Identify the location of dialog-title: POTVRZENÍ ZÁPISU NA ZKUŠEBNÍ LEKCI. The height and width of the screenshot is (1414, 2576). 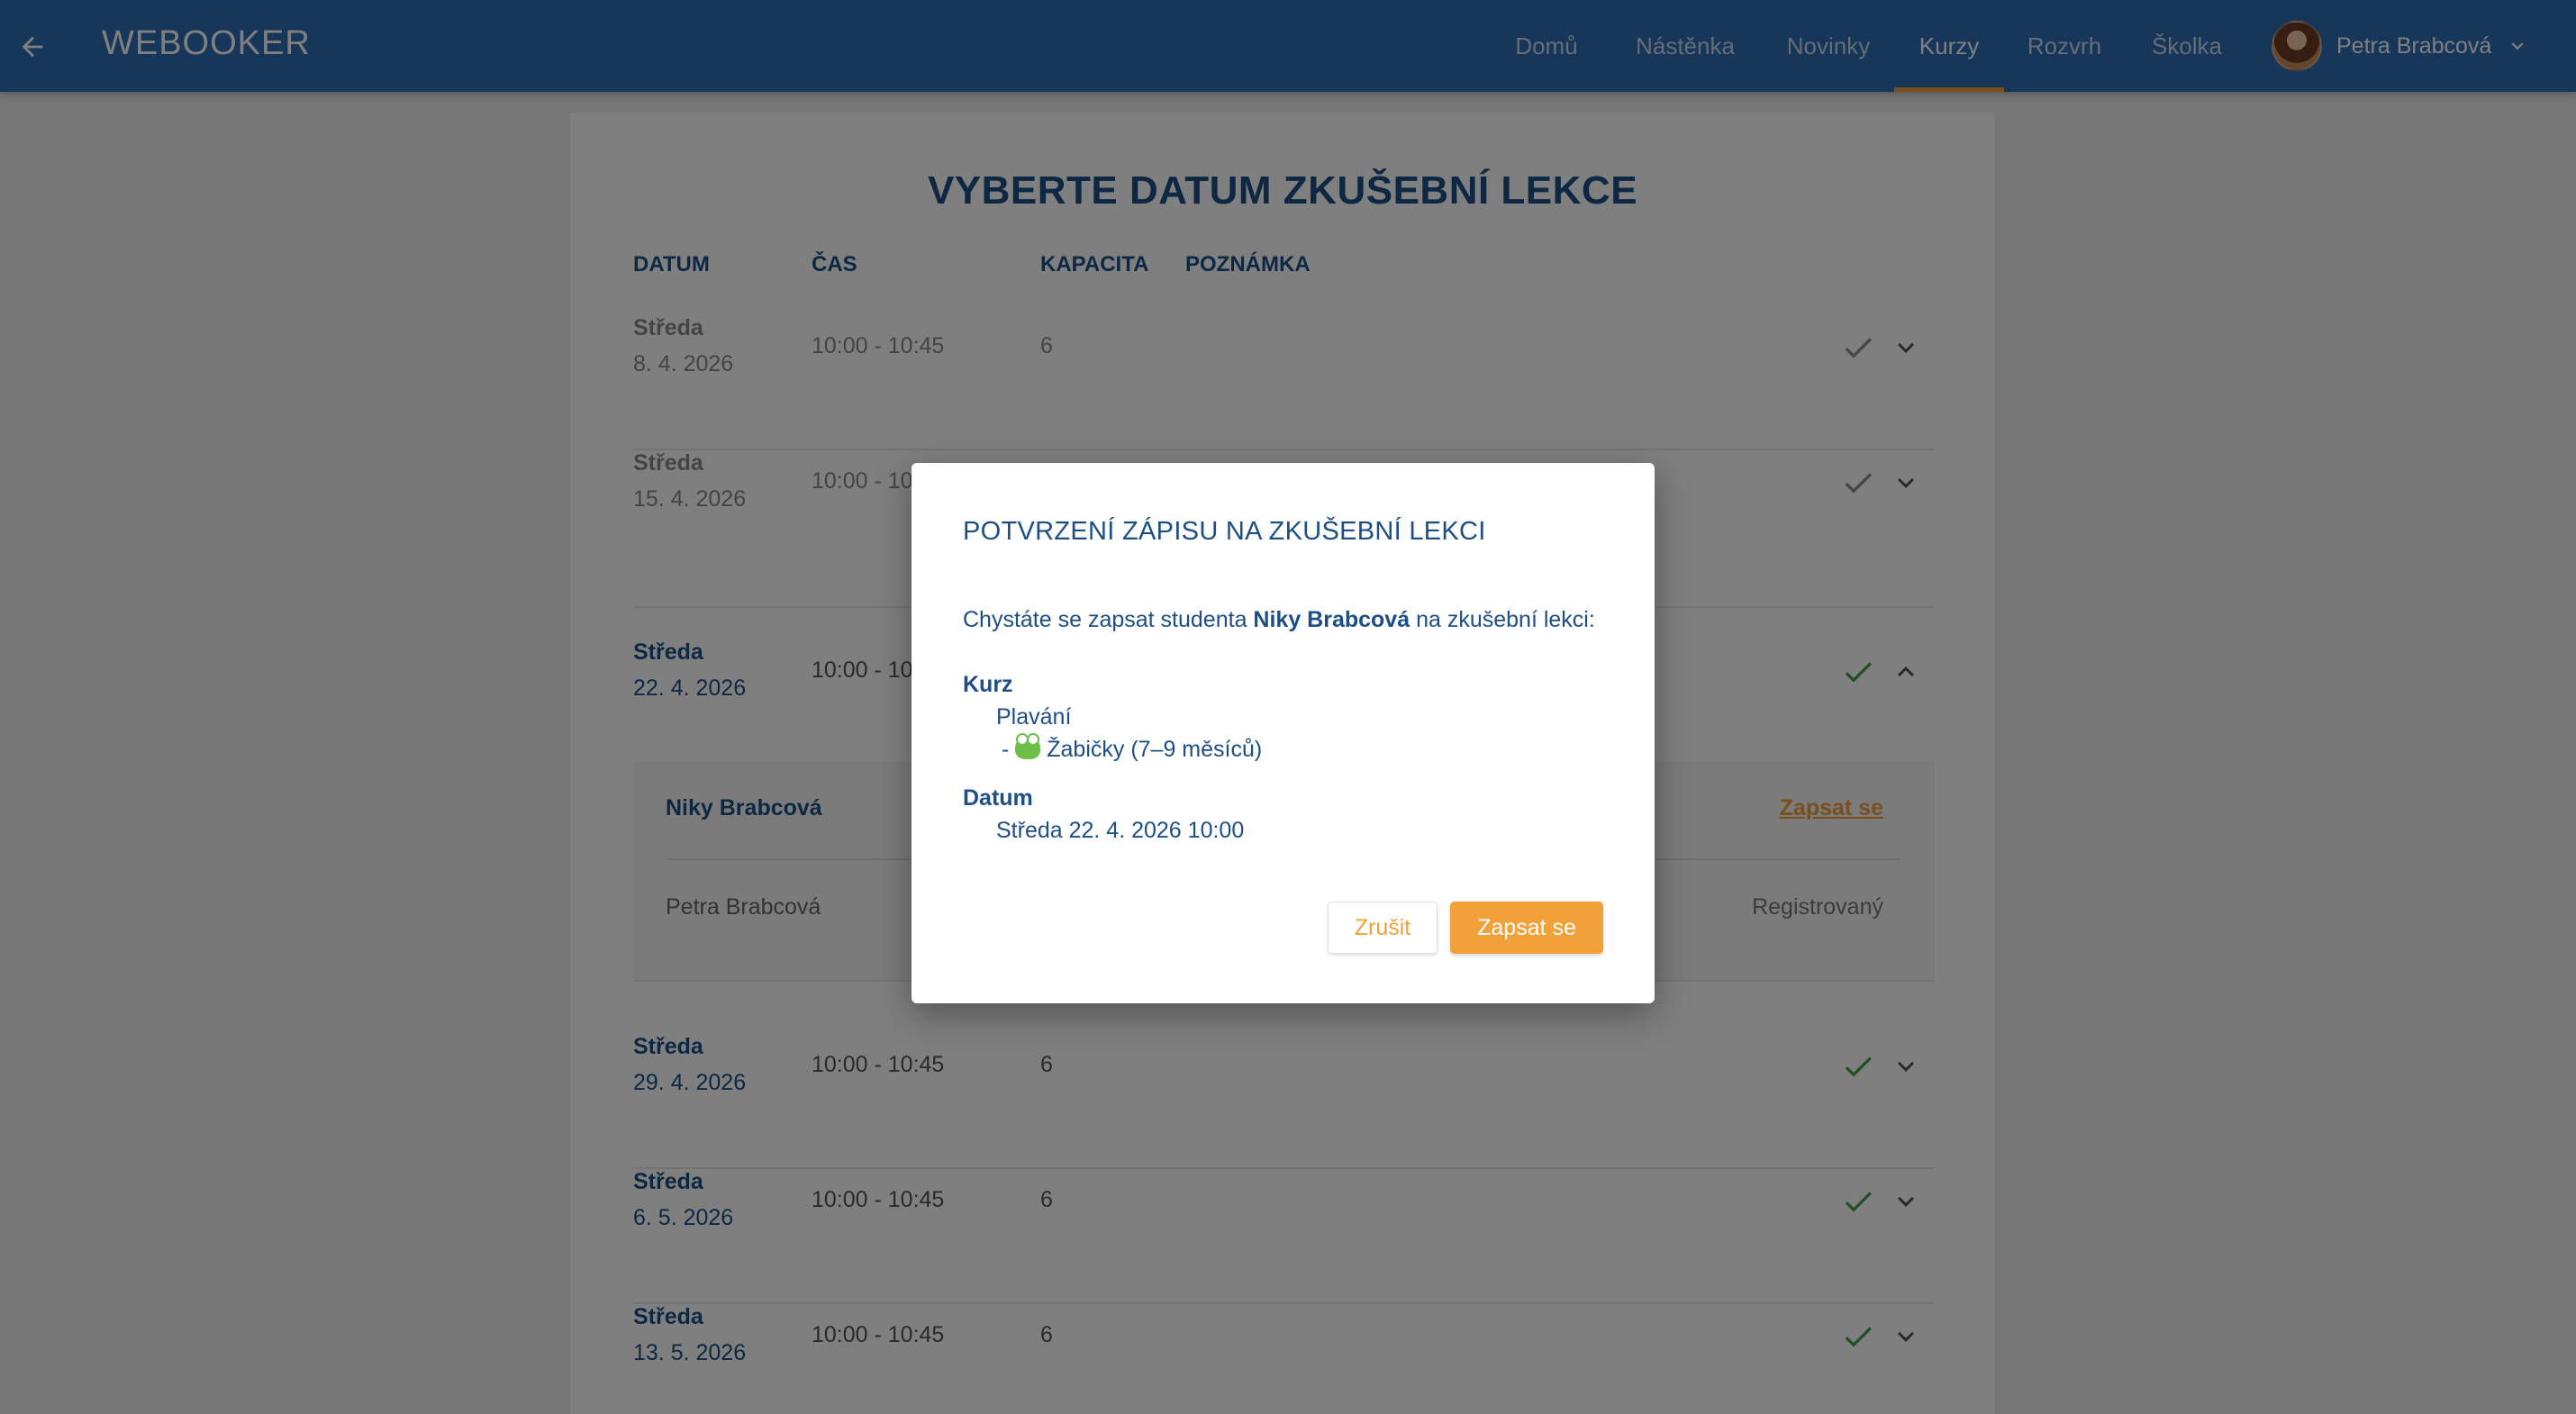
(1224, 531).